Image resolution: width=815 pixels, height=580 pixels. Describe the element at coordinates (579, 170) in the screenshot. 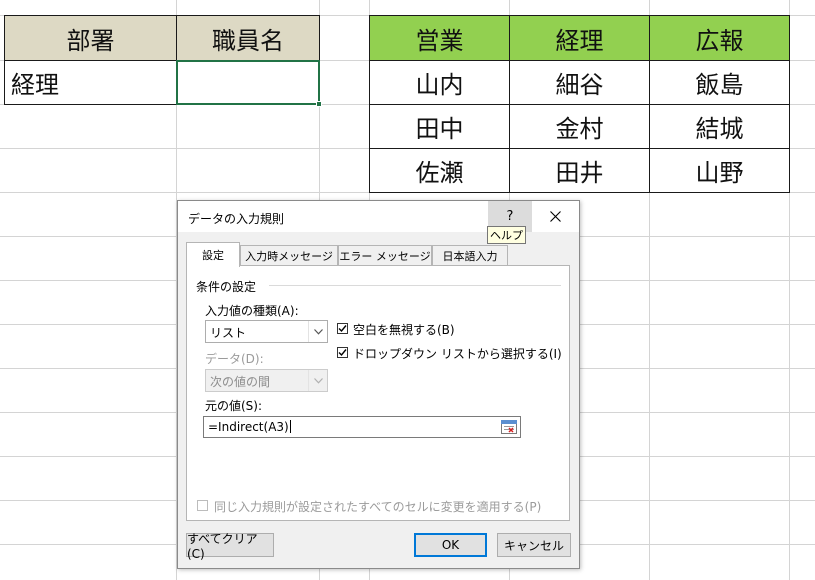

I see `table-cell: 田井` at that location.